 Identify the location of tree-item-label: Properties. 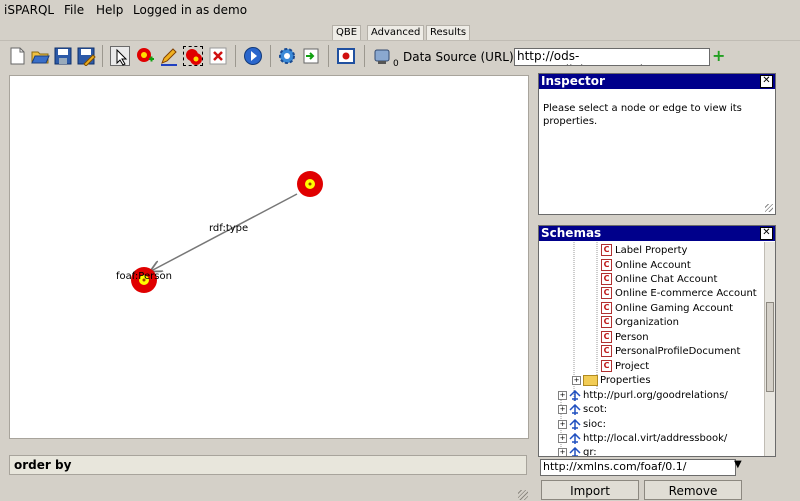
(625, 380).